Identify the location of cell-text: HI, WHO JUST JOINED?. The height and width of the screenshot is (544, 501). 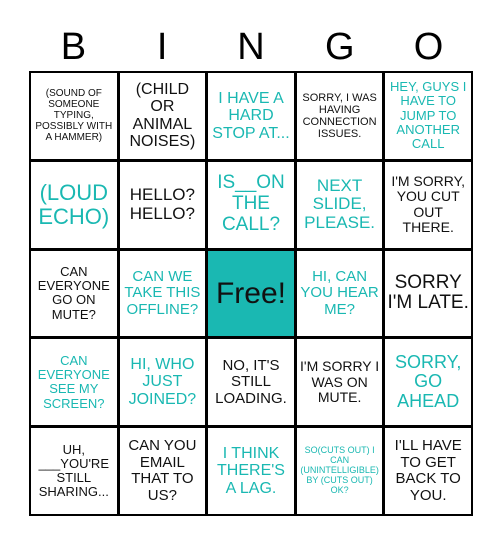
(162, 382).